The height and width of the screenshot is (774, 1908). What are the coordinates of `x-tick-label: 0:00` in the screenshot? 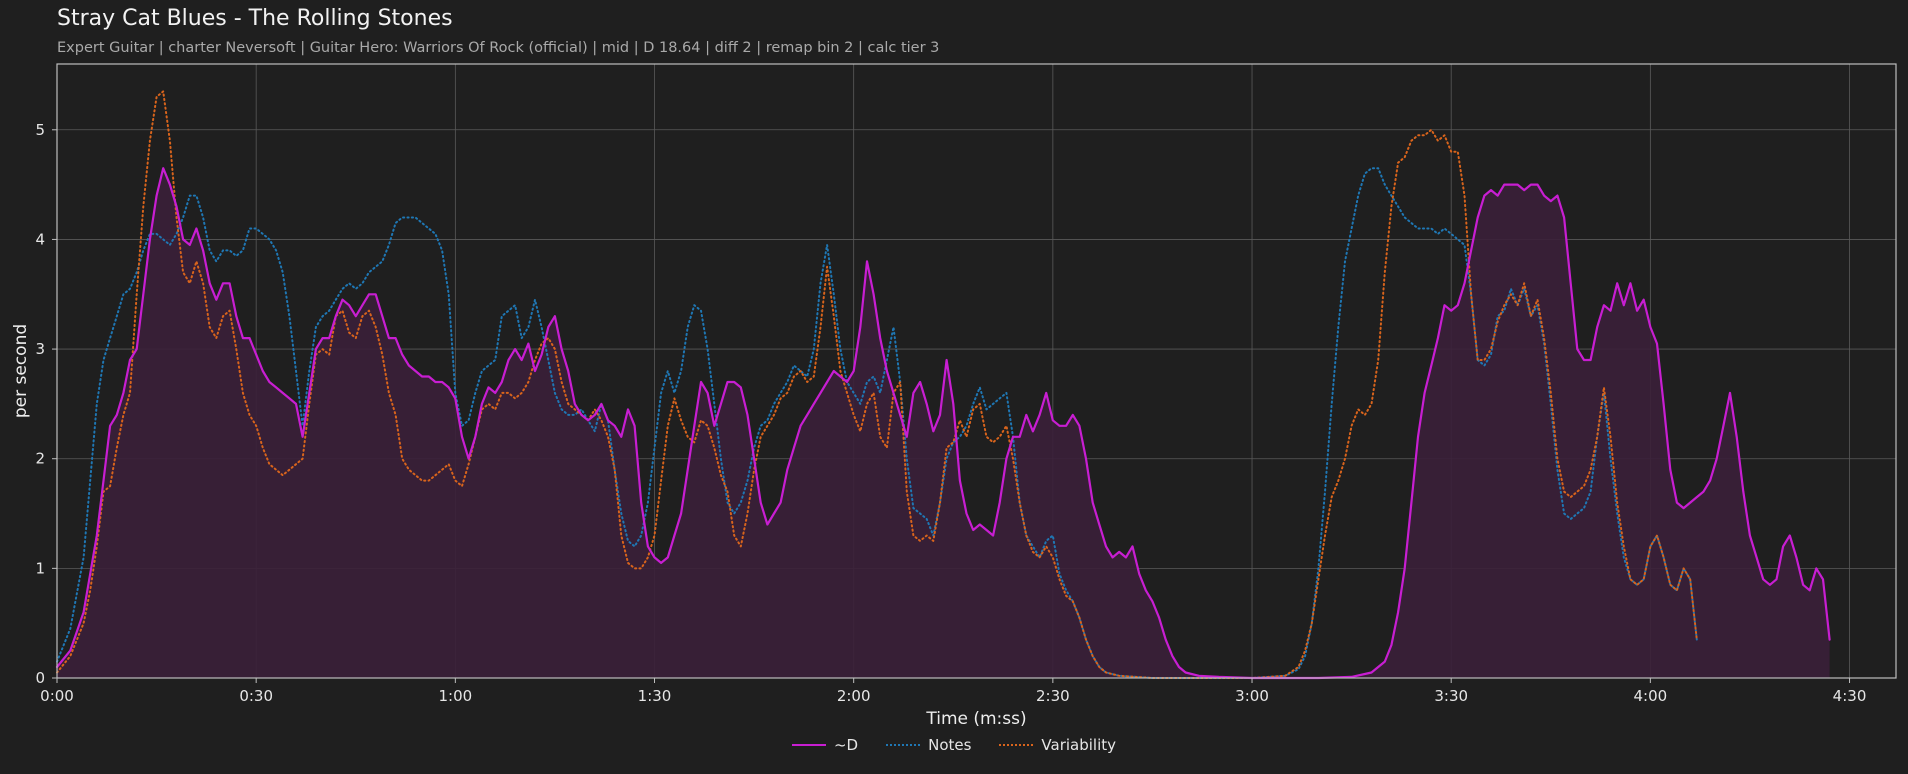 It's located at (57, 696).